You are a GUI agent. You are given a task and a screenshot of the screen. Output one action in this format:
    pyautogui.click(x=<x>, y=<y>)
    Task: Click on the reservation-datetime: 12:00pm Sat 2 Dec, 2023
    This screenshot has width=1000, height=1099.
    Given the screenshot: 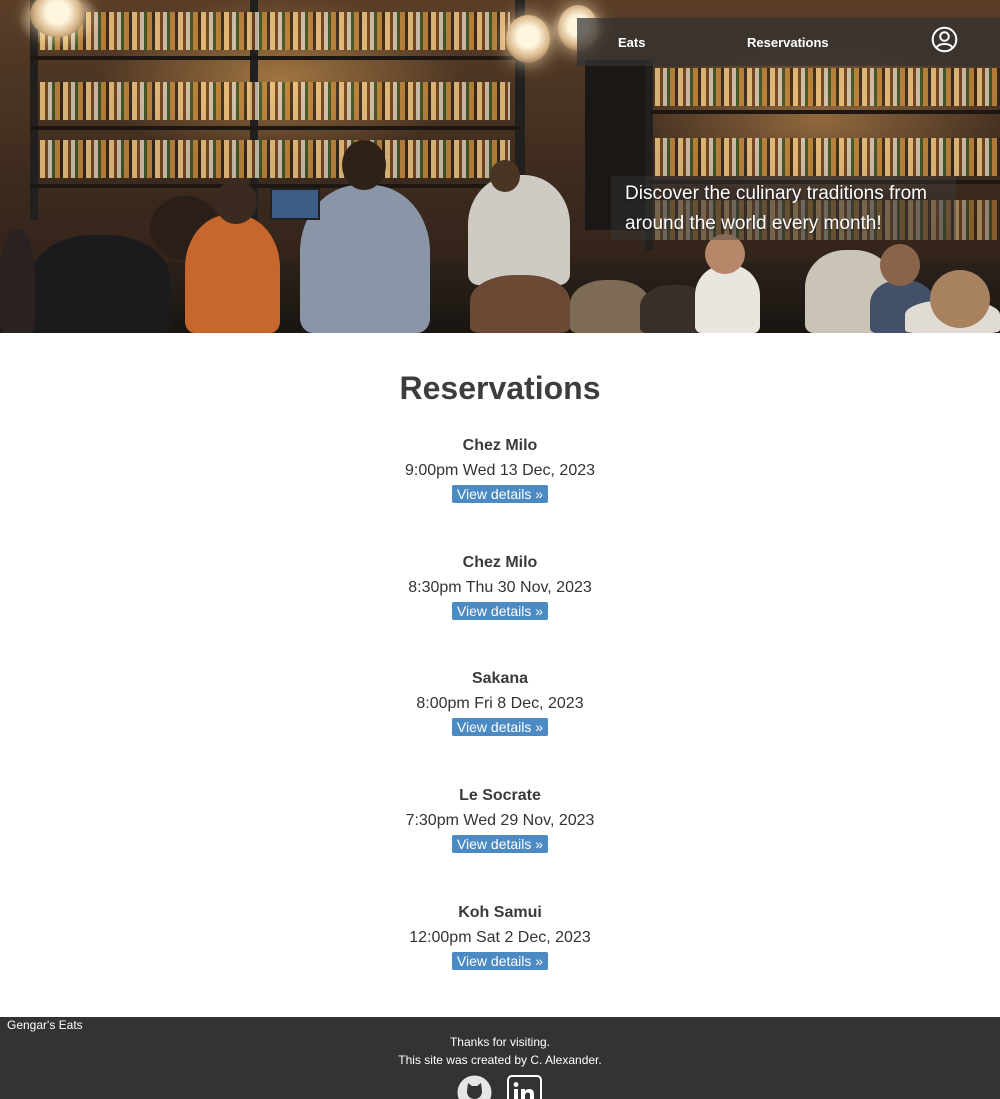 What is the action you would take?
    pyautogui.click(x=500, y=937)
    